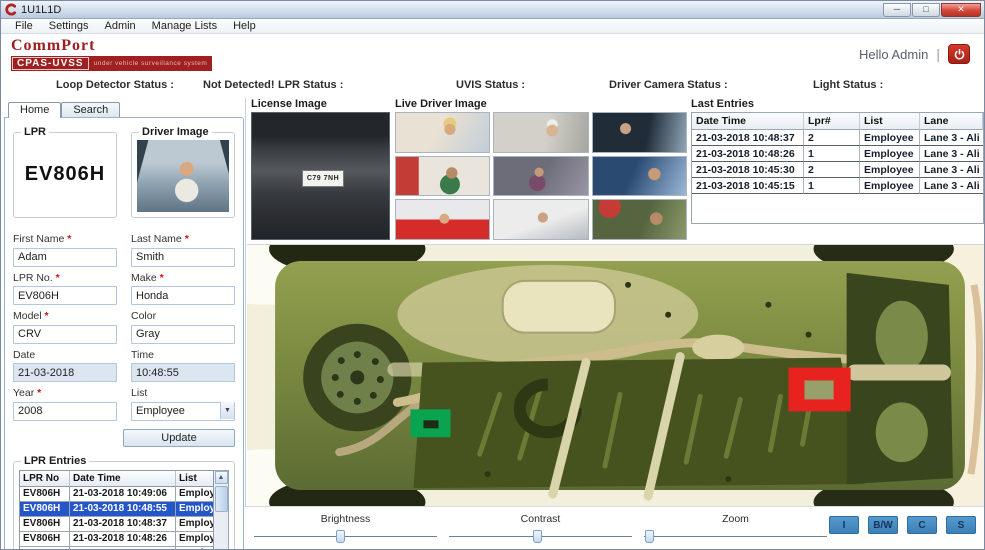 The width and height of the screenshot is (985, 550). What do you see at coordinates (10, 9) in the screenshot?
I see `app-icon` at bounding box center [10, 9].